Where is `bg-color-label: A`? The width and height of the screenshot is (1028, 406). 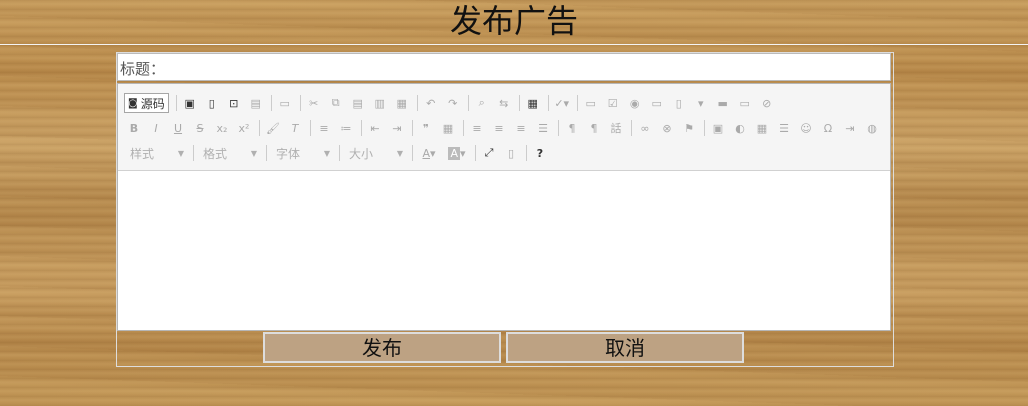 bg-color-label: A is located at coordinates (454, 153).